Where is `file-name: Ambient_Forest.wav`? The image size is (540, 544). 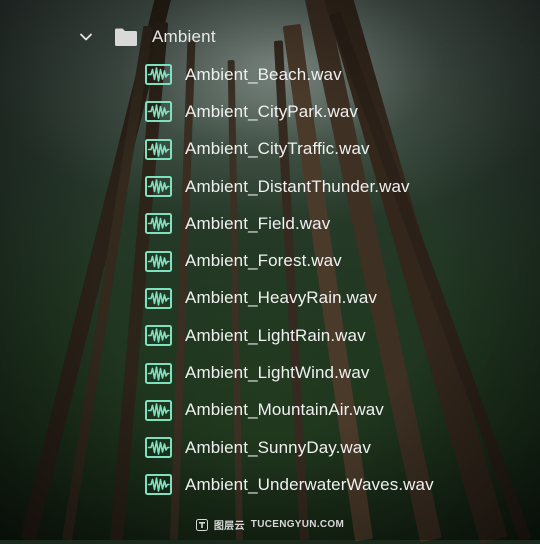
file-name: Ambient_Forest.wav is located at coordinates (263, 261).